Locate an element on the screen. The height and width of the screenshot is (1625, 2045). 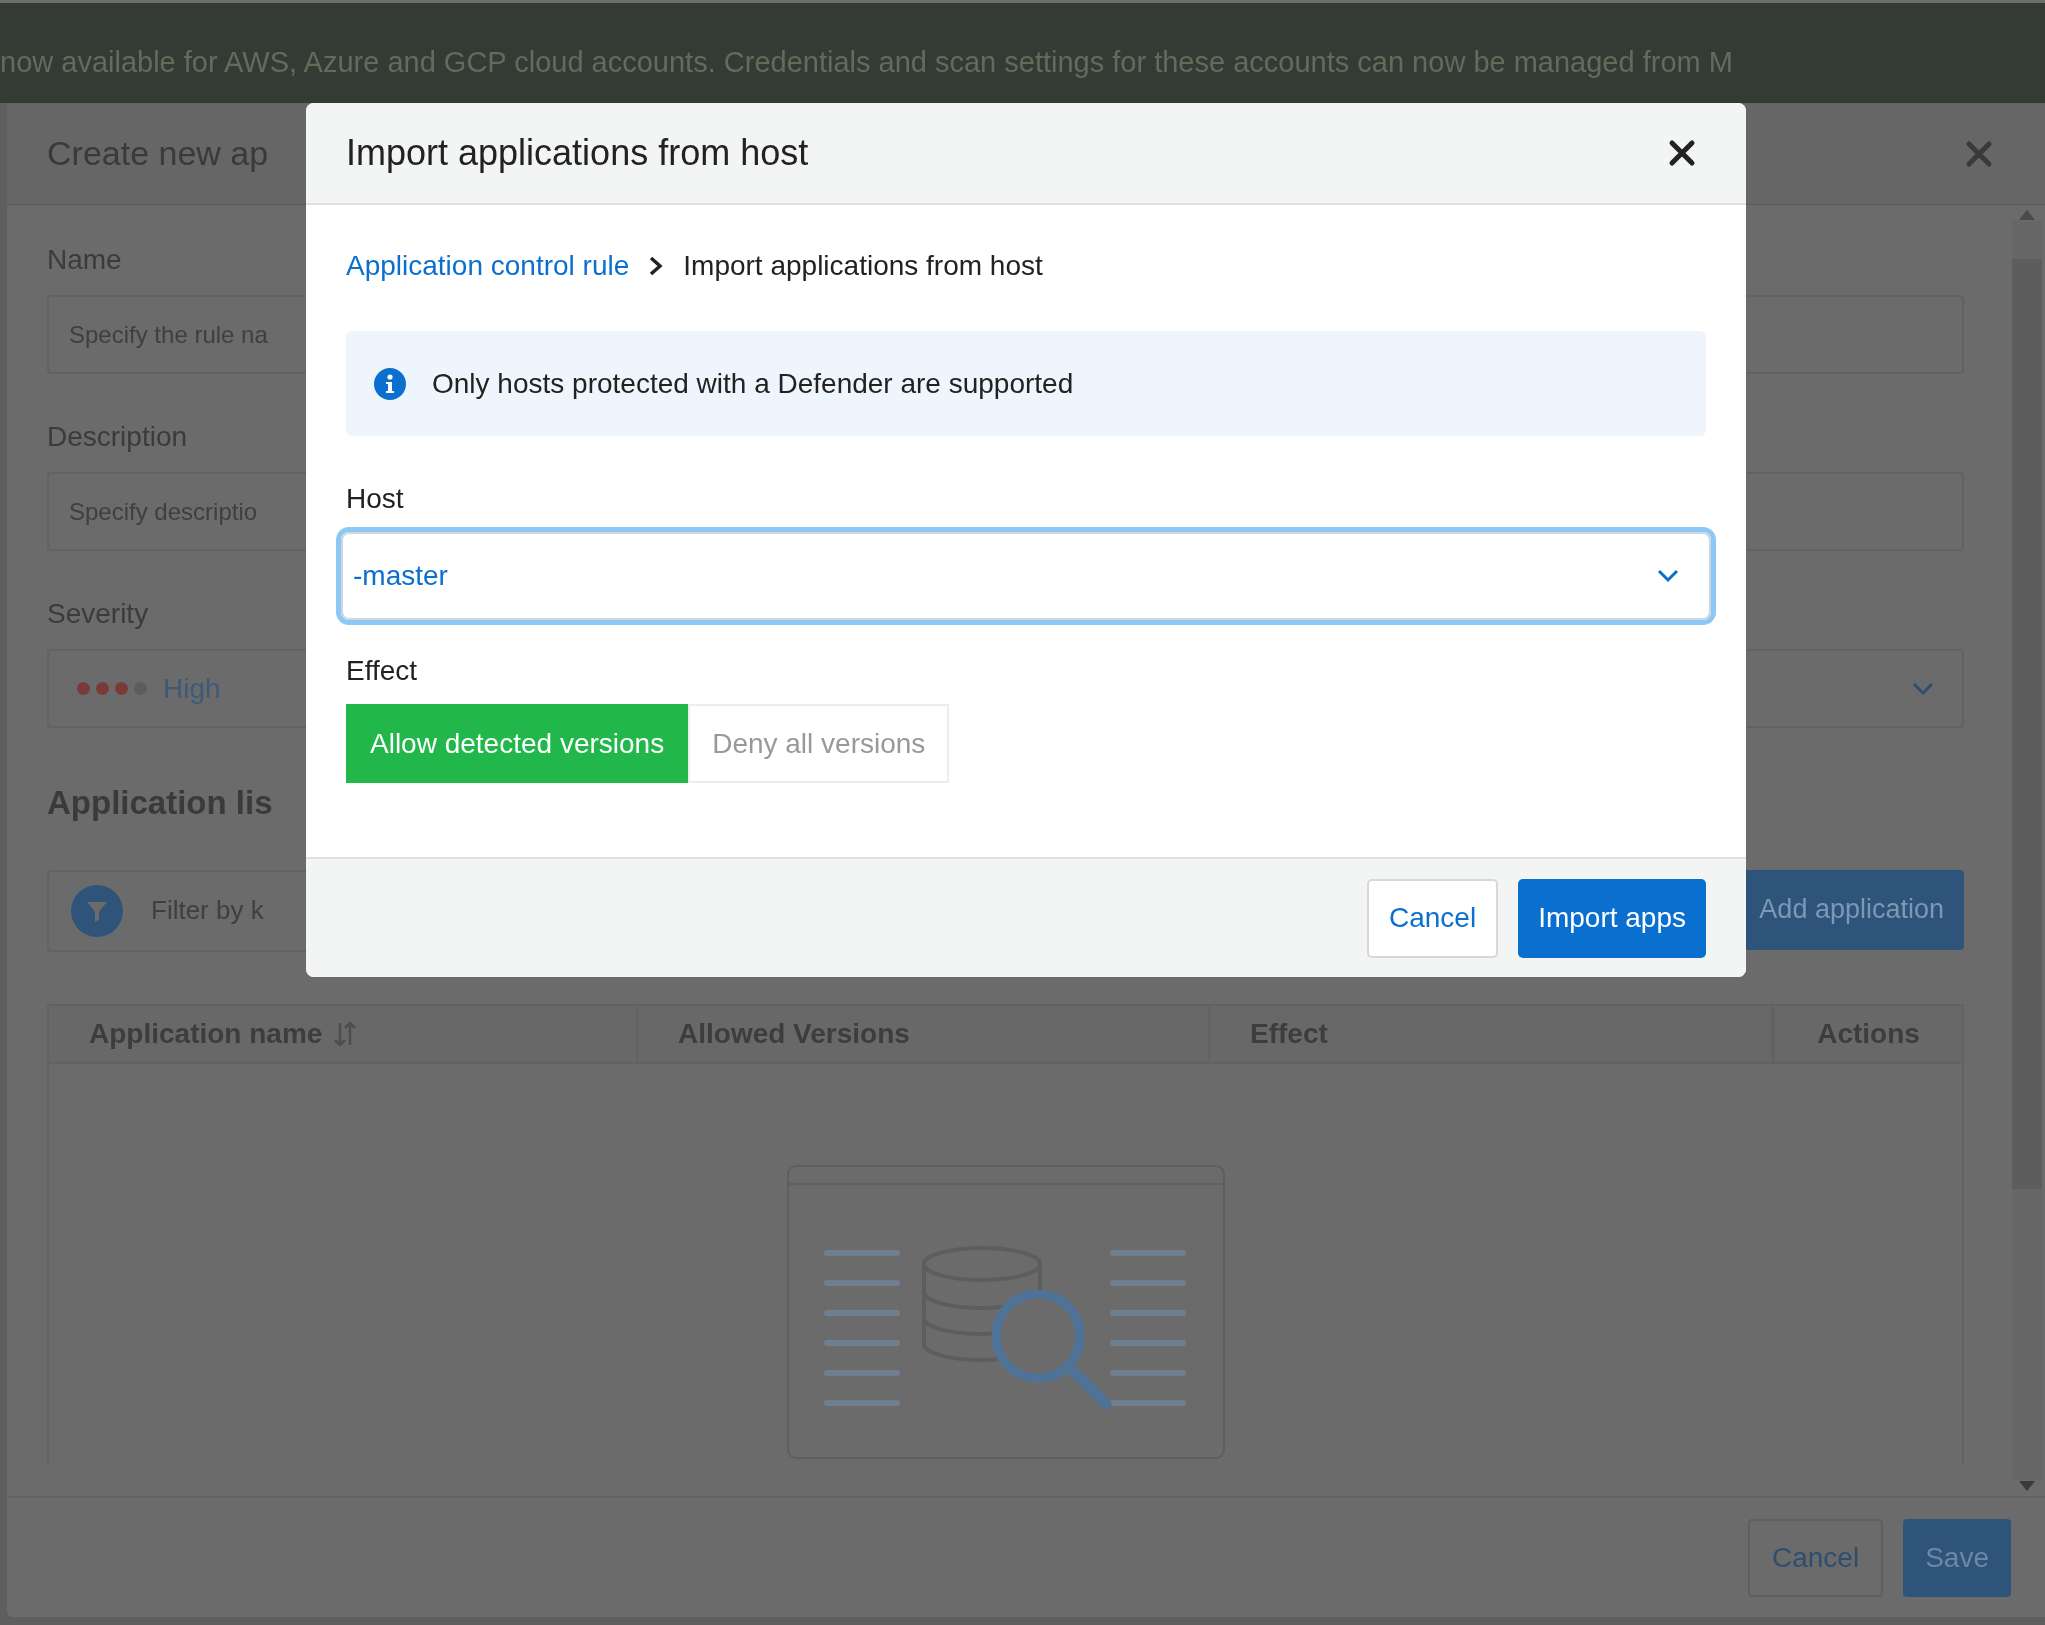
scrollbar is located at coordinates (2026, 850).